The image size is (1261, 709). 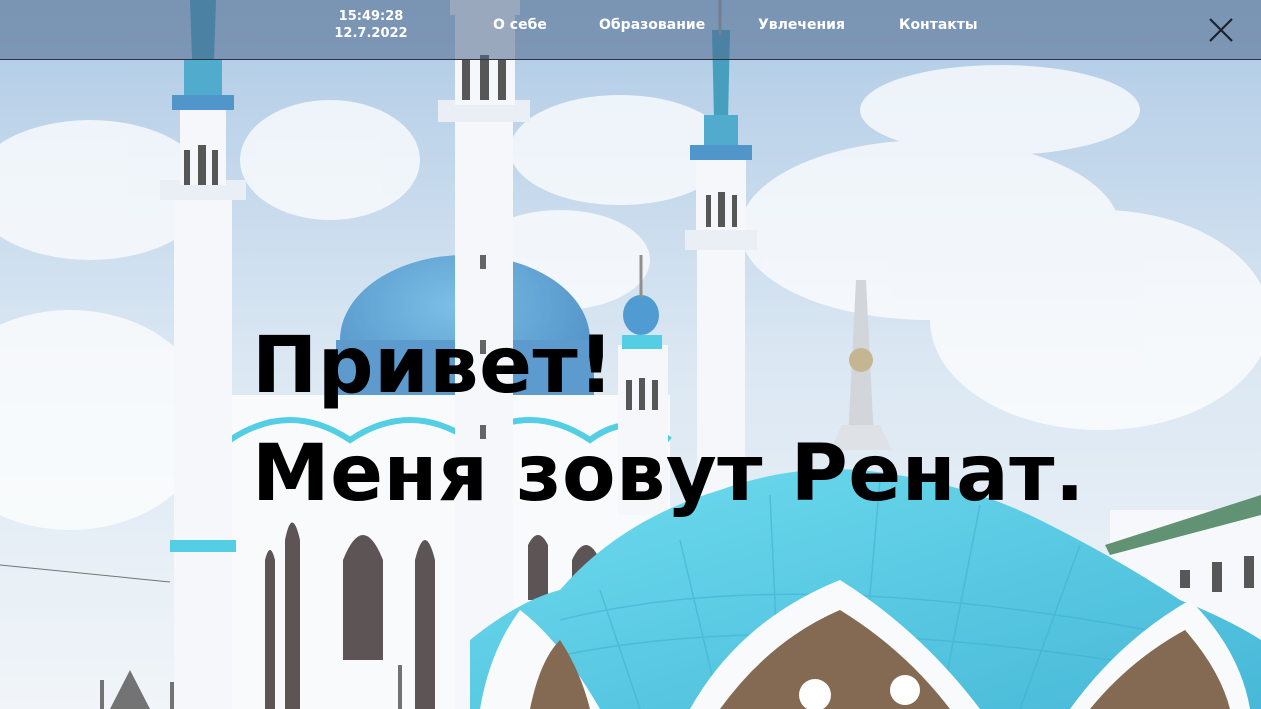 I want to click on nav-link-about: О себе, so click(x=520, y=25).